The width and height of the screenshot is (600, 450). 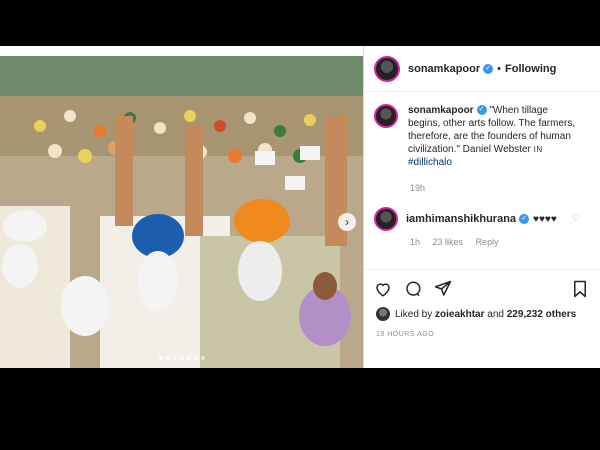 I want to click on reply-time: 1h, so click(x=415, y=242).